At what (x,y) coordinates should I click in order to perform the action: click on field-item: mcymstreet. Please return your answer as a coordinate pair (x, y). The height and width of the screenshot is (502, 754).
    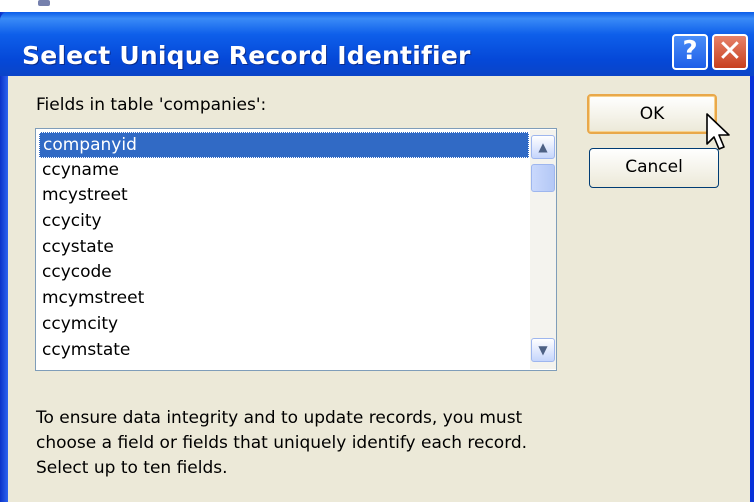
    Looking at the image, I should click on (284, 299).